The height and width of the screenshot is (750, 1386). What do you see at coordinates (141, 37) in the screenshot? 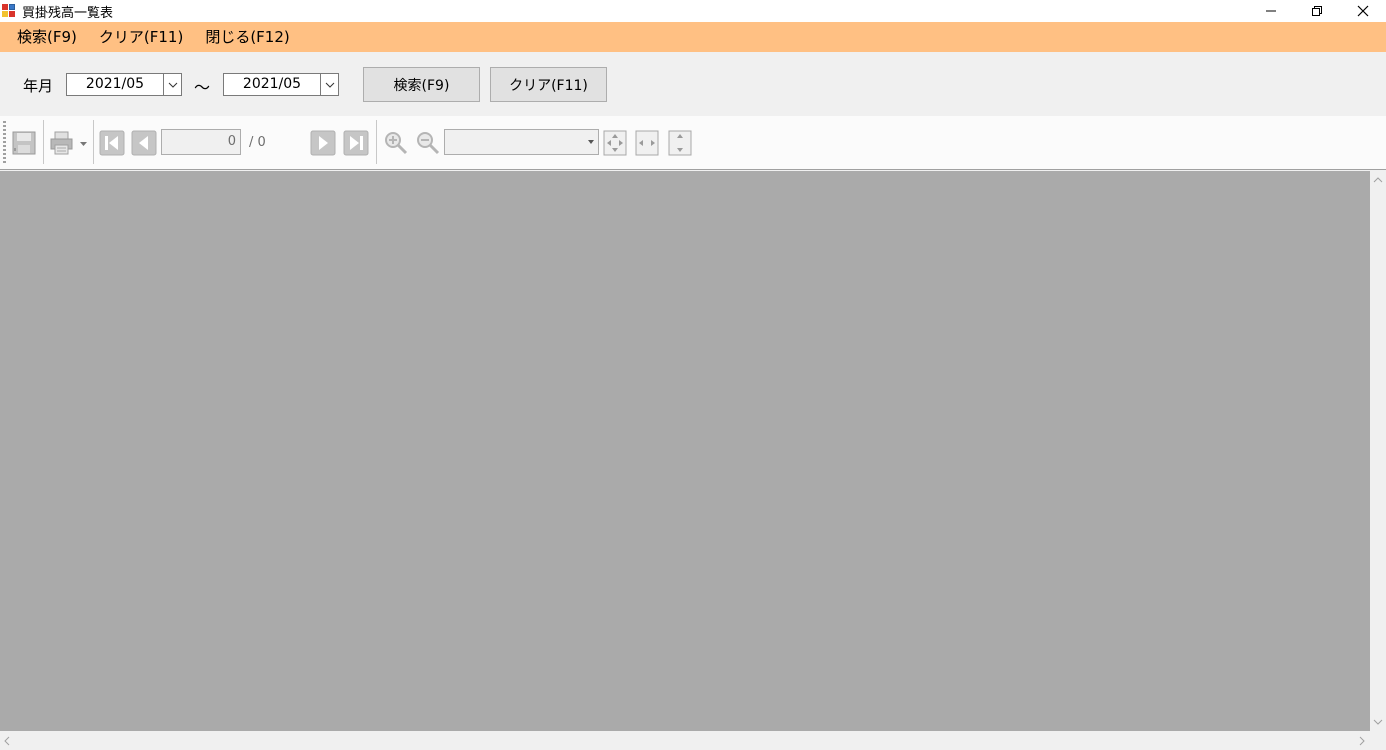
I see `menu-clear: クリア(F11)` at bounding box center [141, 37].